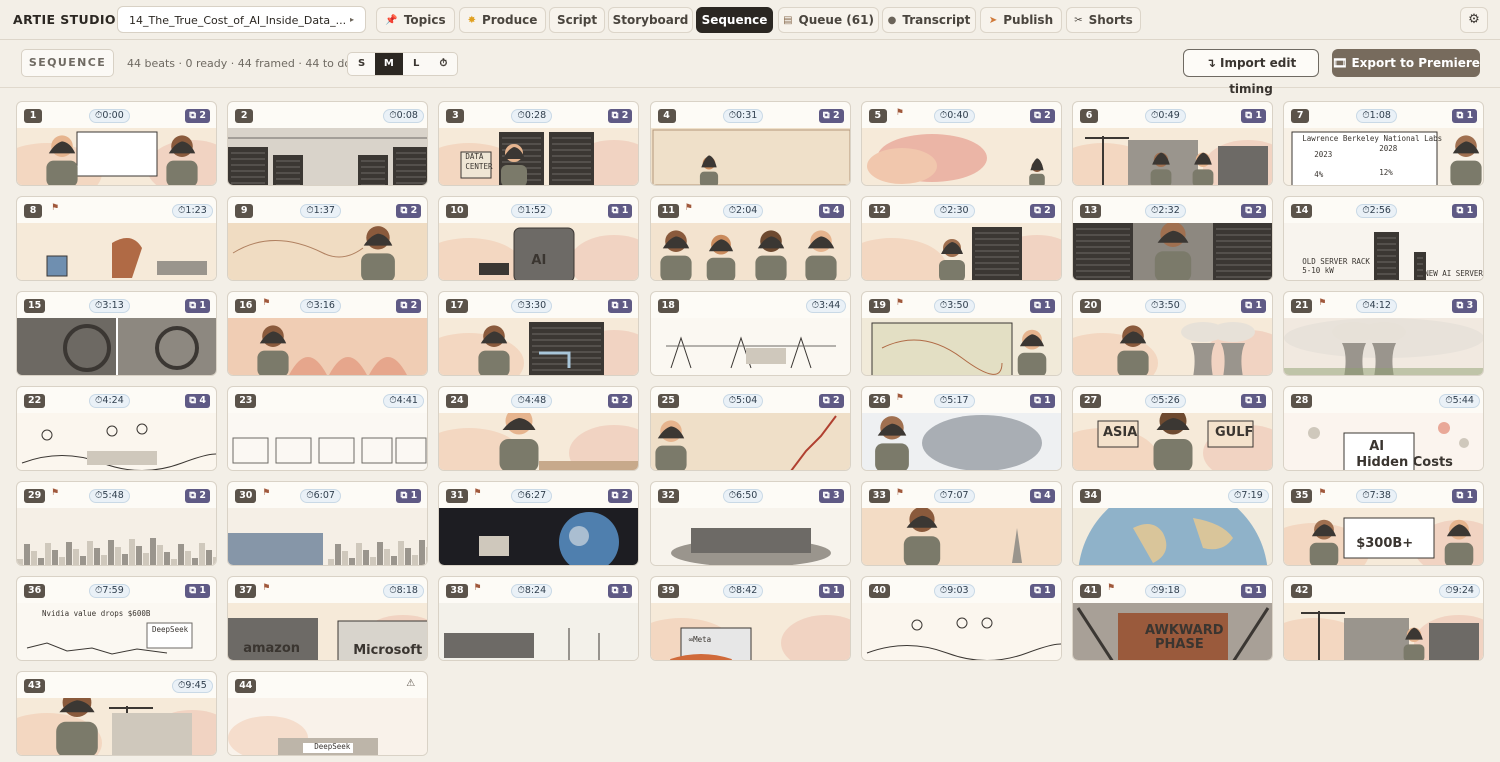 The width and height of the screenshot is (1500, 762). I want to click on beat-card: 34 ⏱7:19, so click(1172, 523).